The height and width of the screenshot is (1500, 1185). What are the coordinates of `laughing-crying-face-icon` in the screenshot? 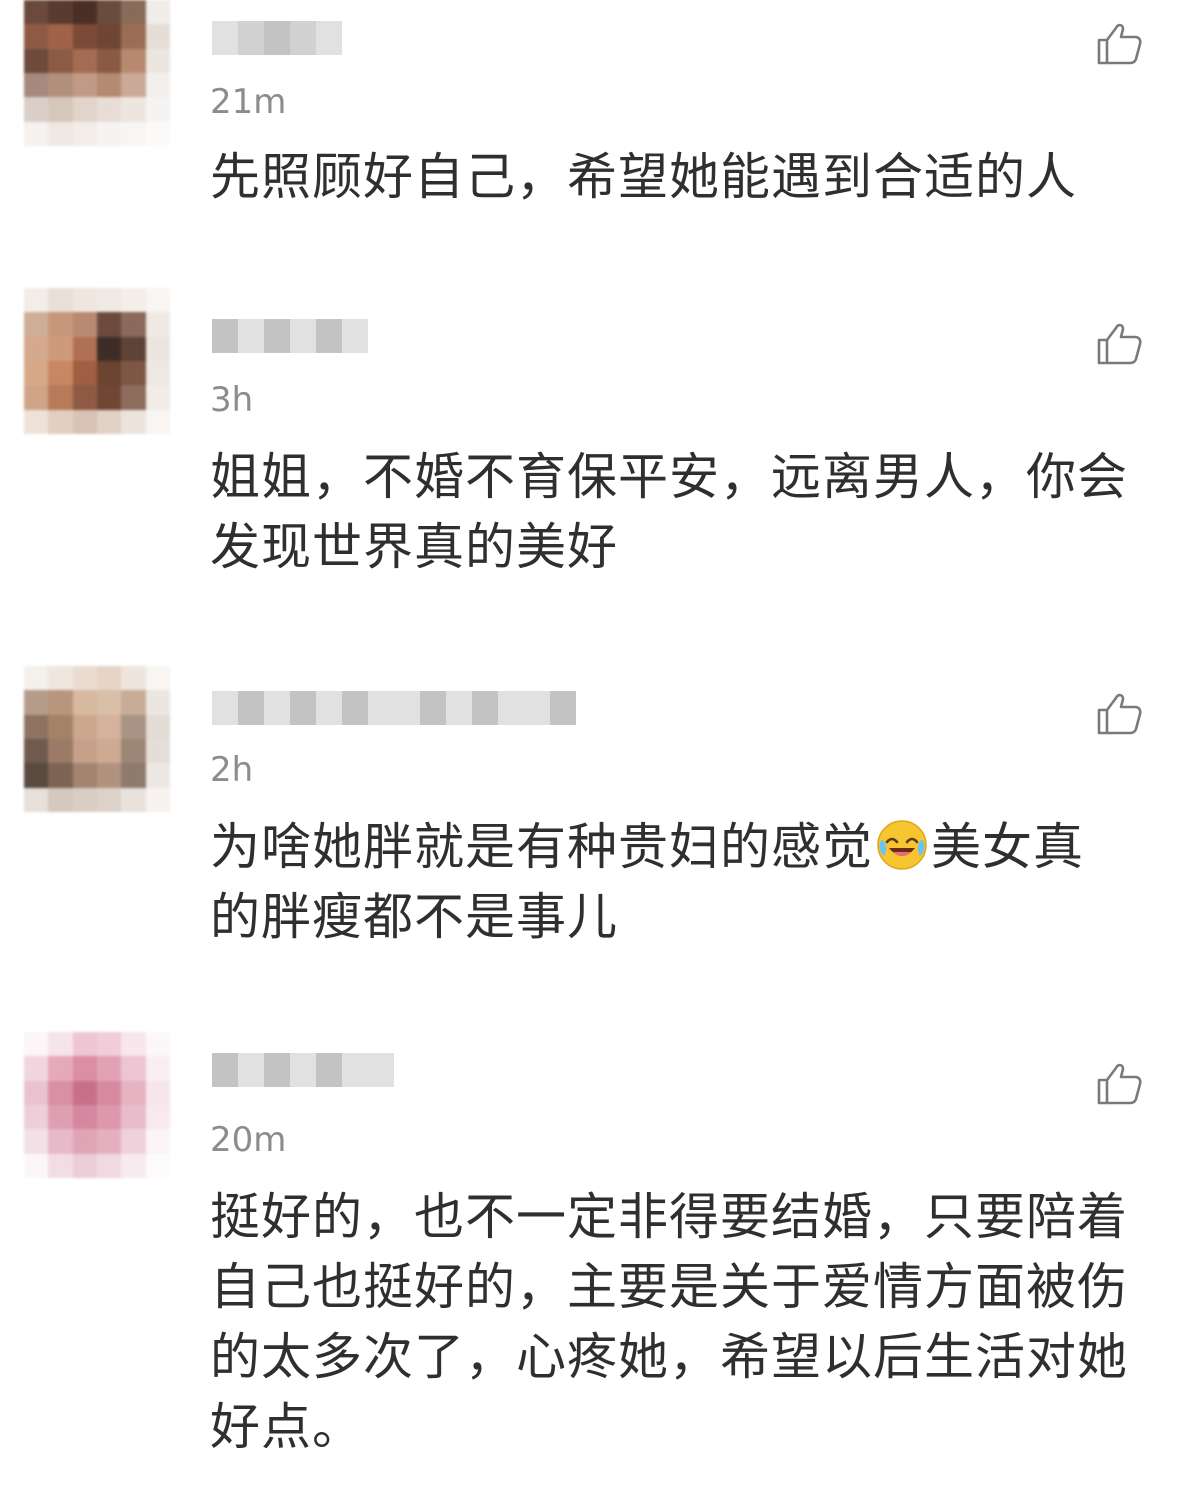 It's located at (902, 845).